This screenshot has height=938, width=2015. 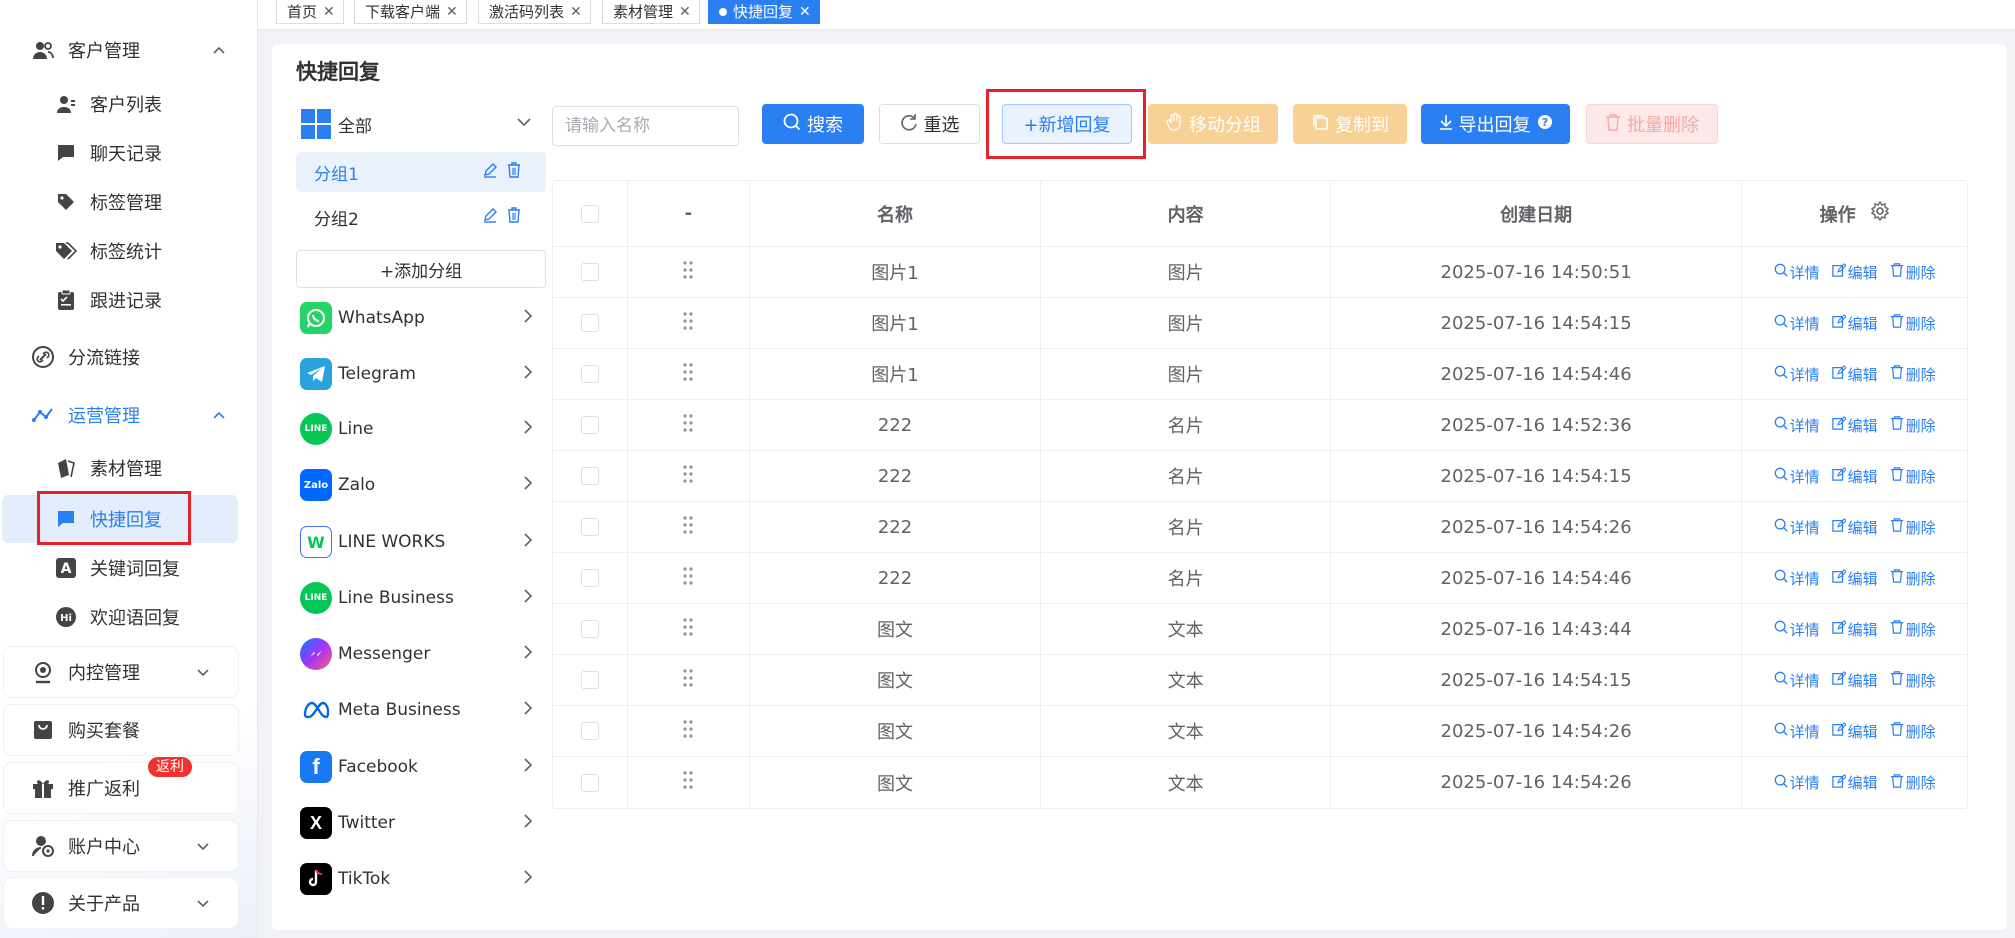 What do you see at coordinates (1880, 213) in the screenshot?
I see `gear-icon` at bounding box center [1880, 213].